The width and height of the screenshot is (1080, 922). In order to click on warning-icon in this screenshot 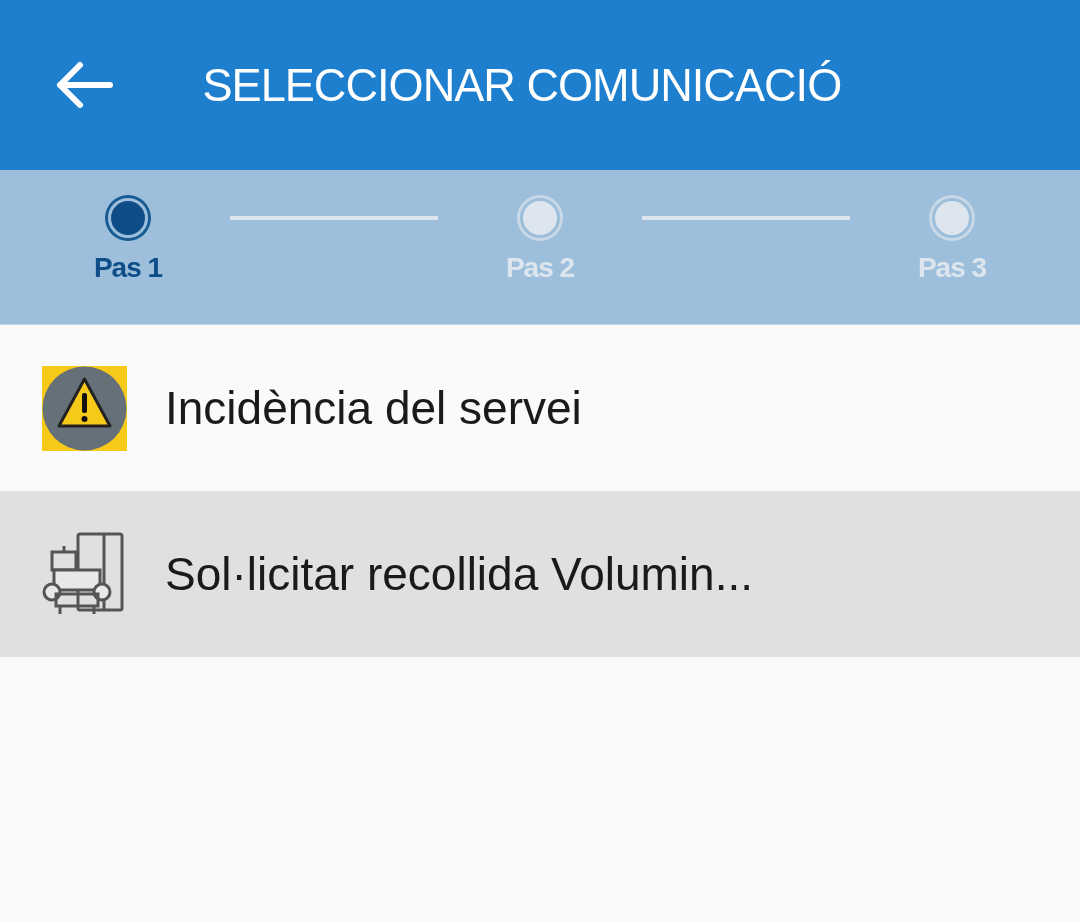, I will do `click(84, 408)`.